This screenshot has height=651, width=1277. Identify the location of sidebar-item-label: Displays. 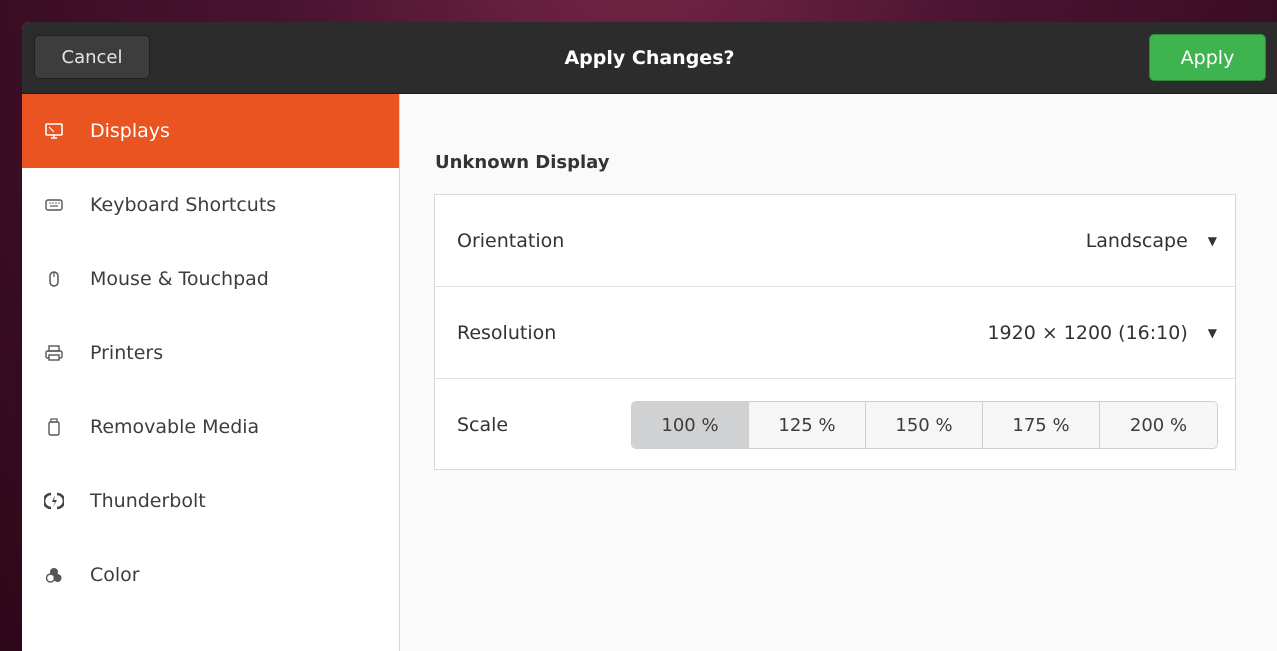
(130, 131).